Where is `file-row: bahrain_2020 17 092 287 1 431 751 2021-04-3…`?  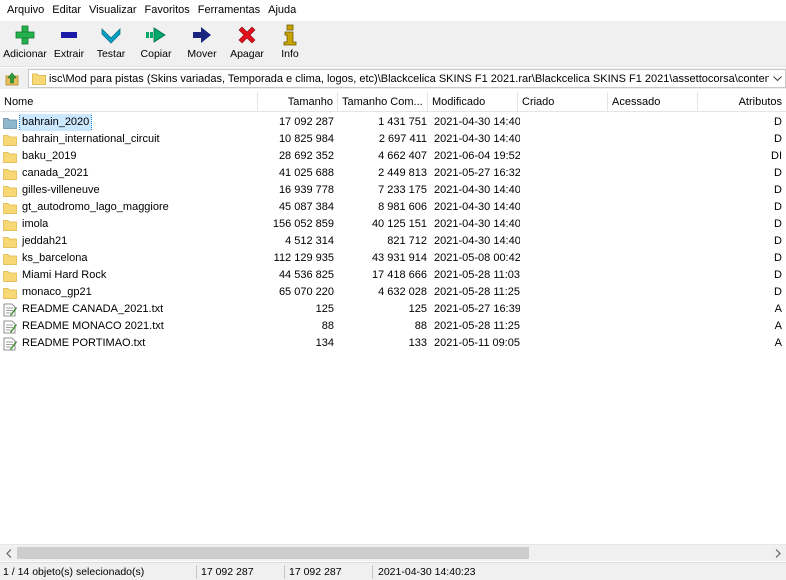
file-row: bahrain_2020 17 092 287 1 431 751 2021-04-3… is located at coordinates (393, 122).